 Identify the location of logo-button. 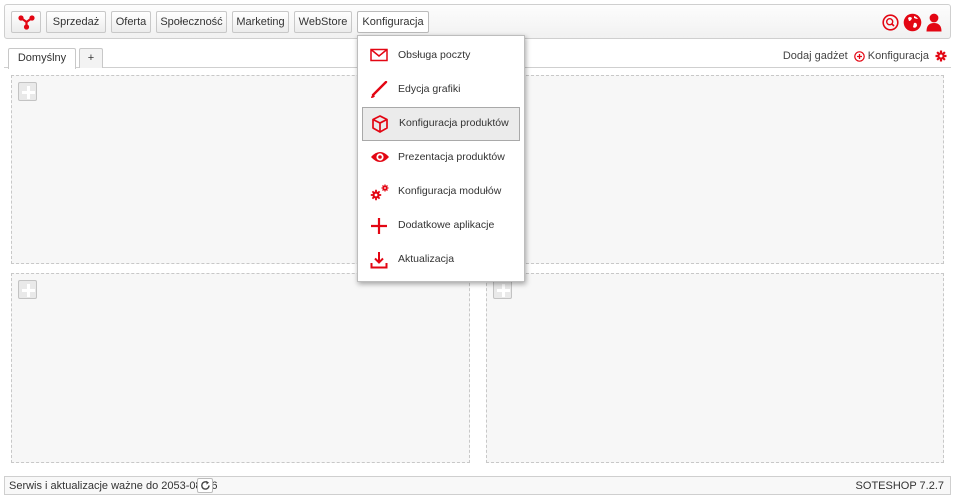
(26, 22).